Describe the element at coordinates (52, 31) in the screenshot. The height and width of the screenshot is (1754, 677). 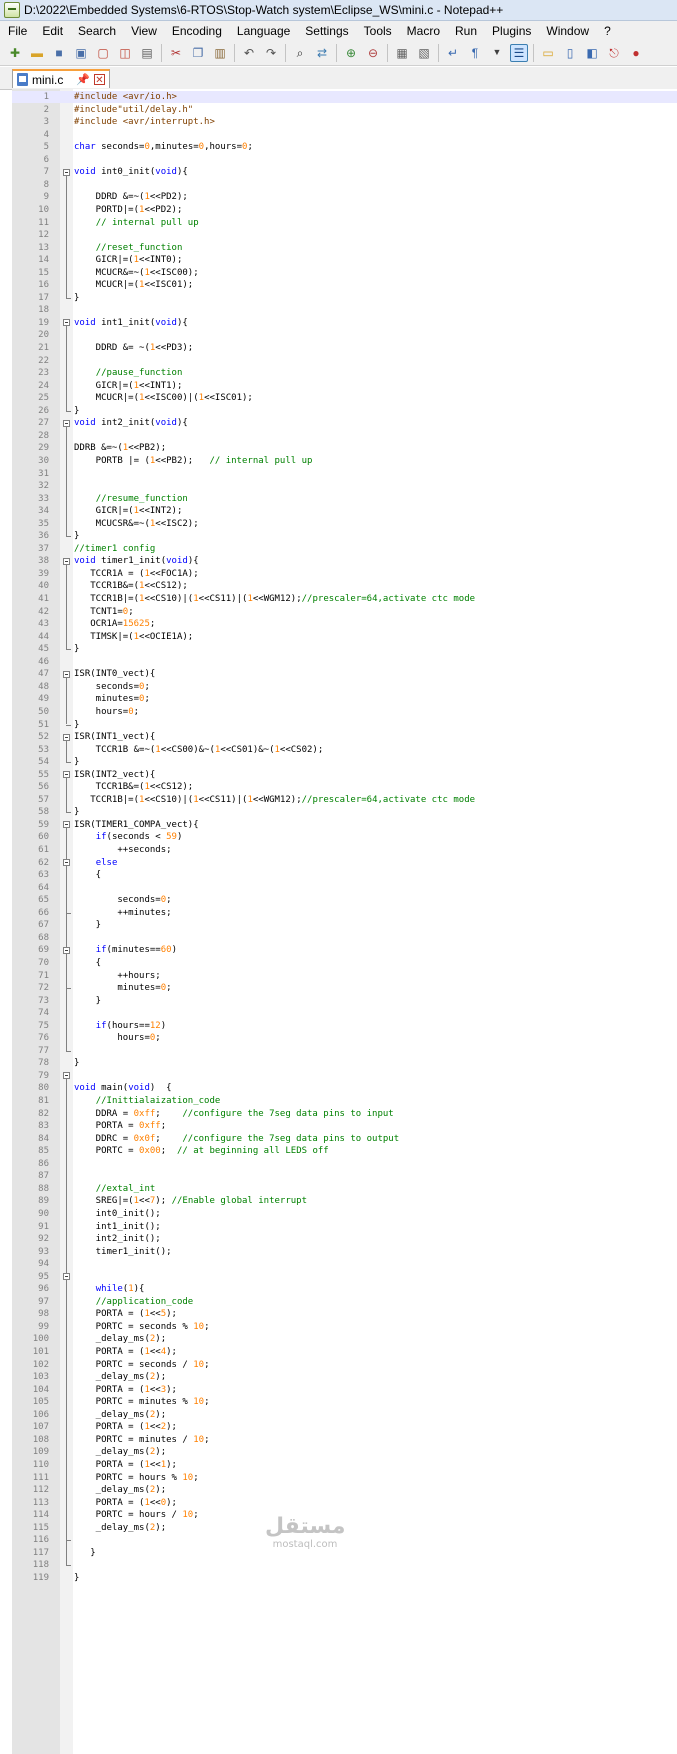
I see `menu-edit: Edit` at that location.